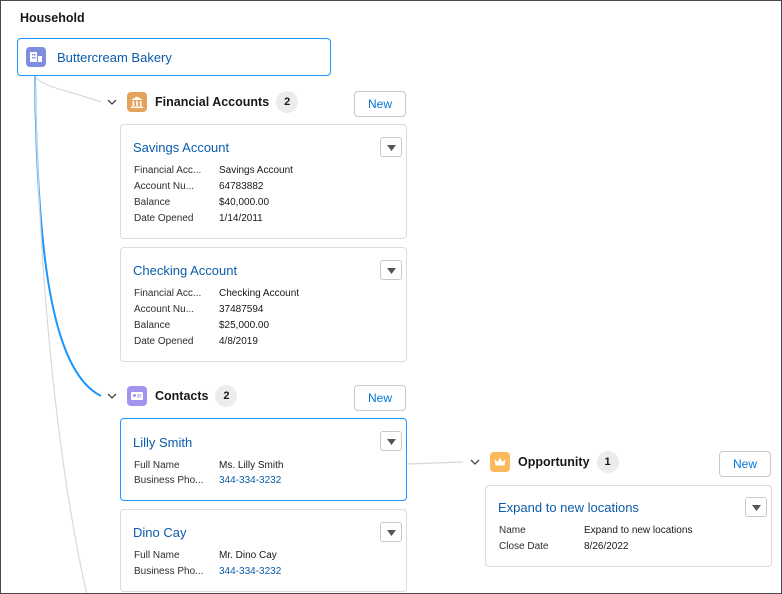 This screenshot has height=594, width=782. I want to click on field-value: 4/8/2019, so click(238, 341).